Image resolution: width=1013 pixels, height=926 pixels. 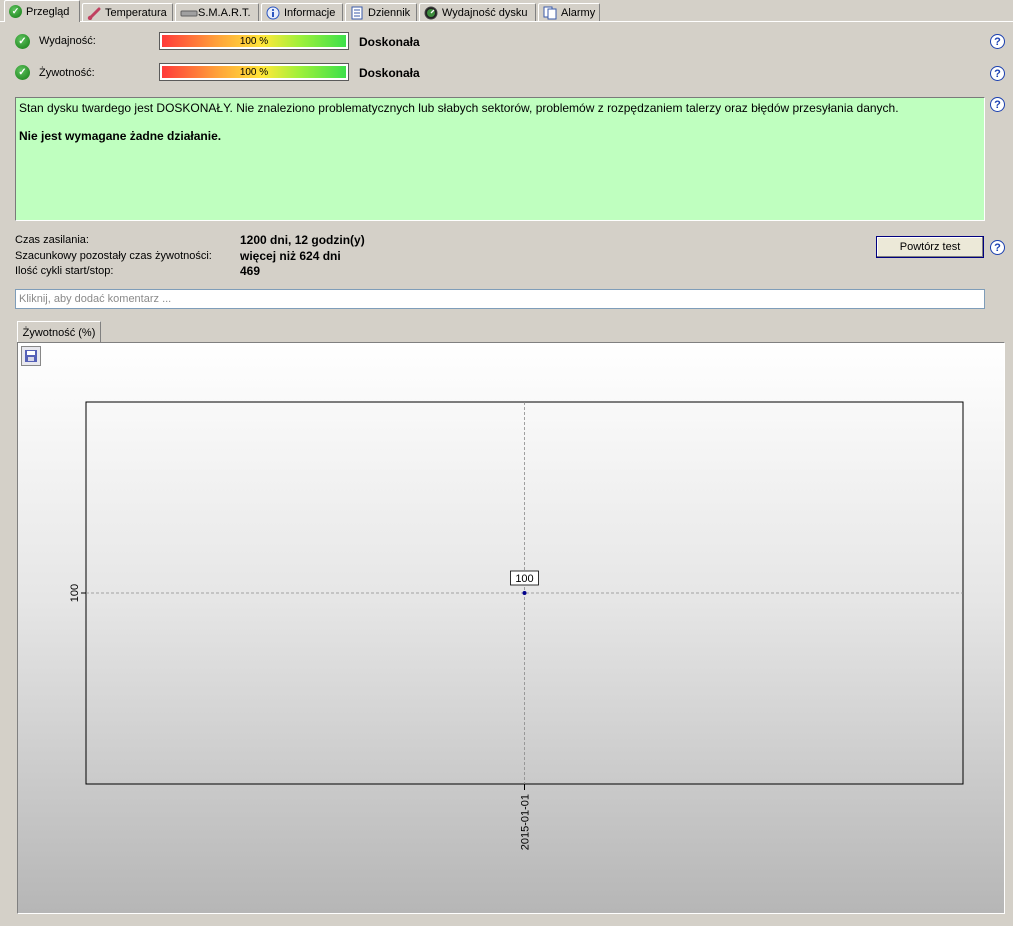 What do you see at coordinates (15, 11) in the screenshot?
I see `check-icon: ✓` at bounding box center [15, 11].